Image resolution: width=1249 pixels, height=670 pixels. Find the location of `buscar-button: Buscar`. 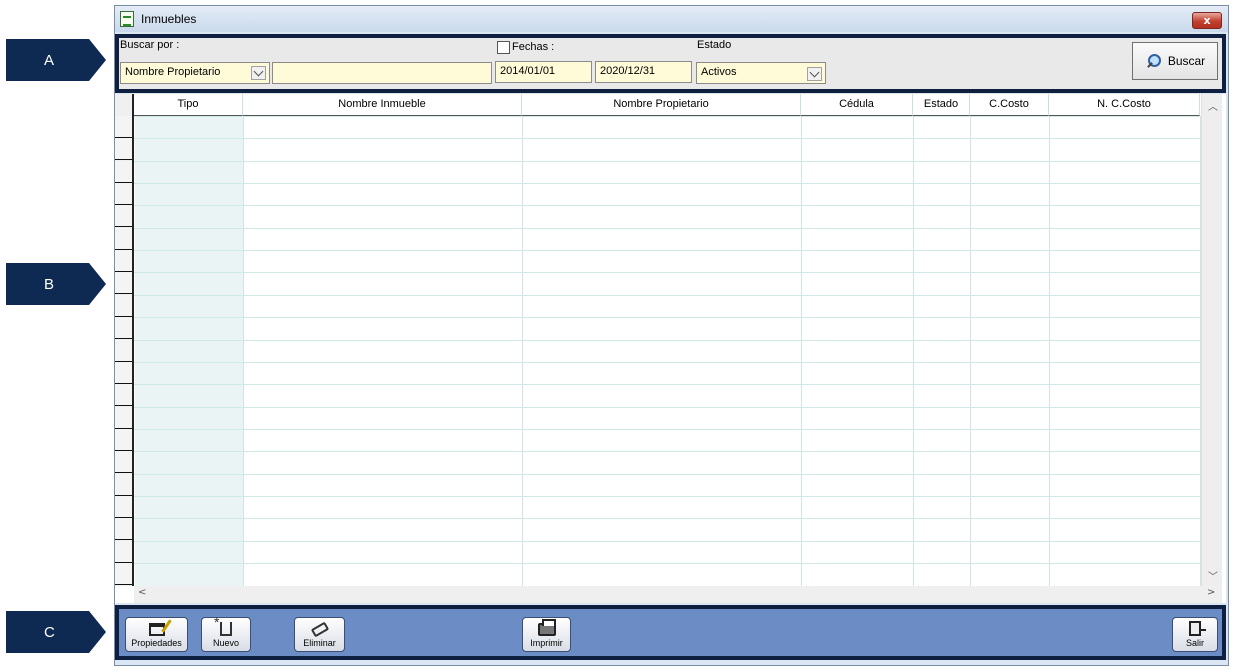

buscar-button: Buscar is located at coordinates (1175, 61).